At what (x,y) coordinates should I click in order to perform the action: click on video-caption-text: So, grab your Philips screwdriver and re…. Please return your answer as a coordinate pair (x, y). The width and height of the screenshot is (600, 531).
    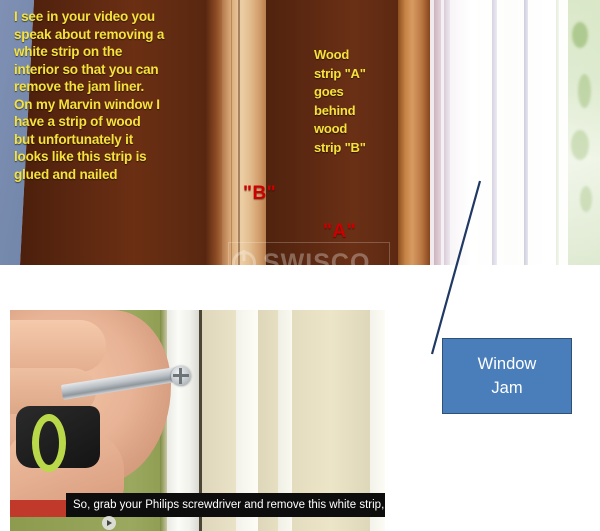
    Looking at the image, I should click on (229, 505).